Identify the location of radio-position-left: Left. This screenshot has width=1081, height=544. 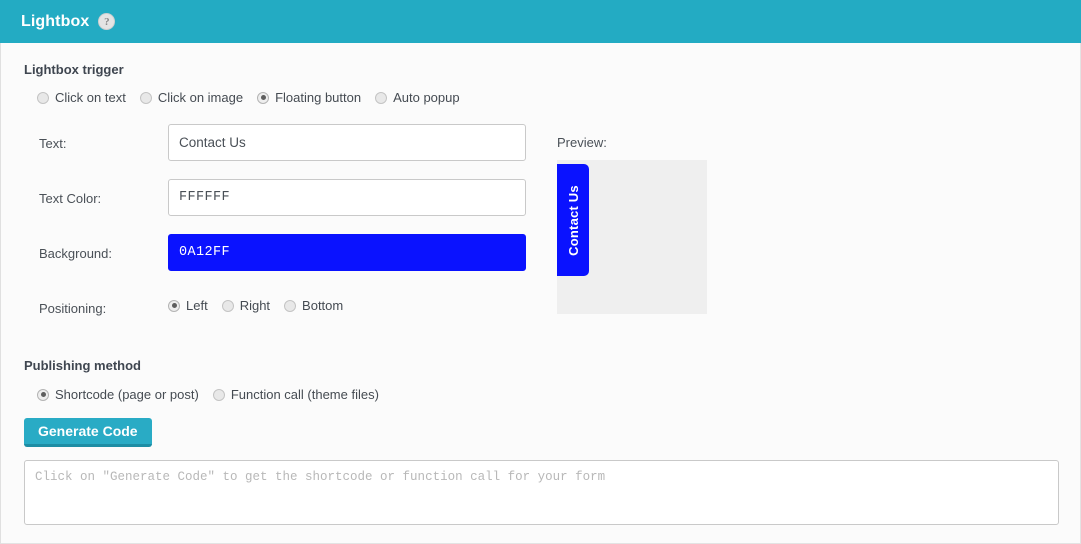
(188, 305).